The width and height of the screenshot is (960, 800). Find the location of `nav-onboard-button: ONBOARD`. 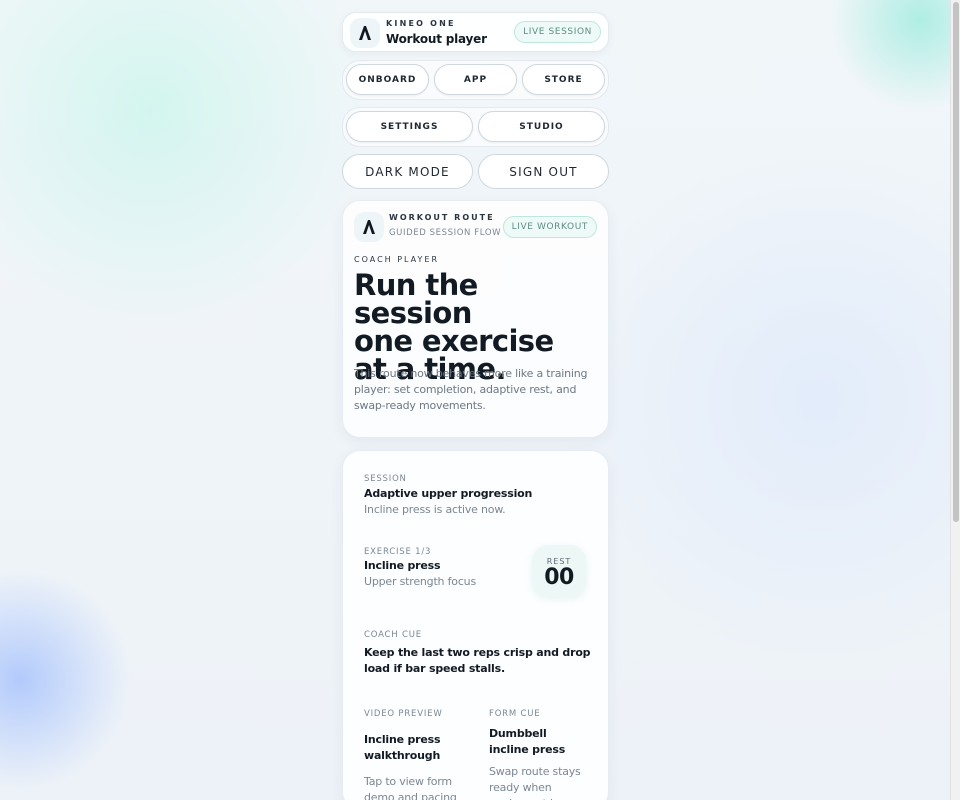

nav-onboard-button: ONBOARD is located at coordinates (387, 79).